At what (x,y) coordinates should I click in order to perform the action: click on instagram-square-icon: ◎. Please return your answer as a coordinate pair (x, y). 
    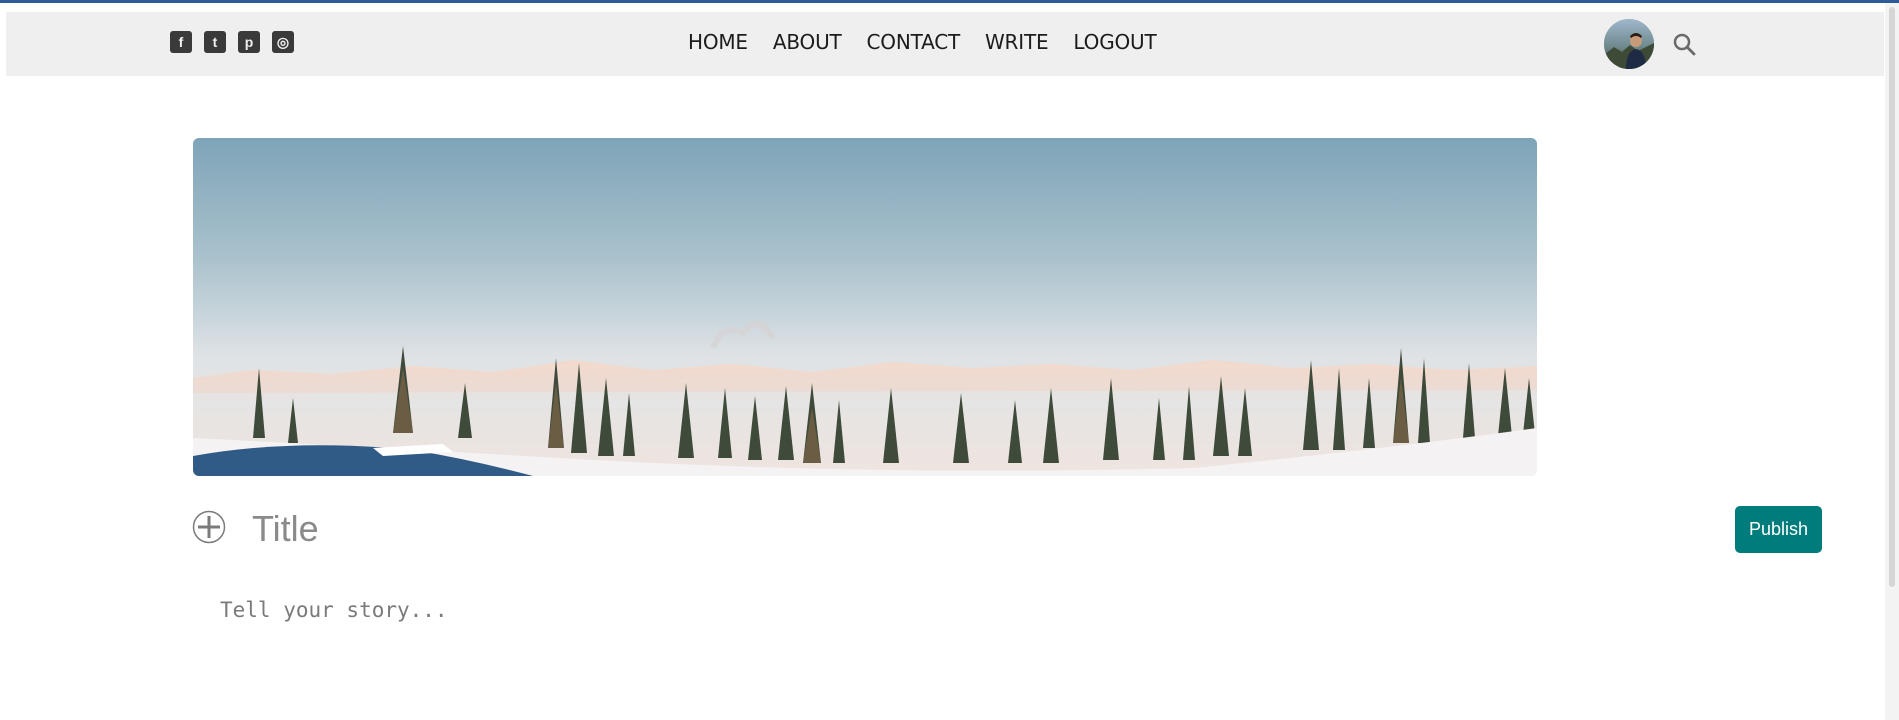
    Looking at the image, I should click on (283, 42).